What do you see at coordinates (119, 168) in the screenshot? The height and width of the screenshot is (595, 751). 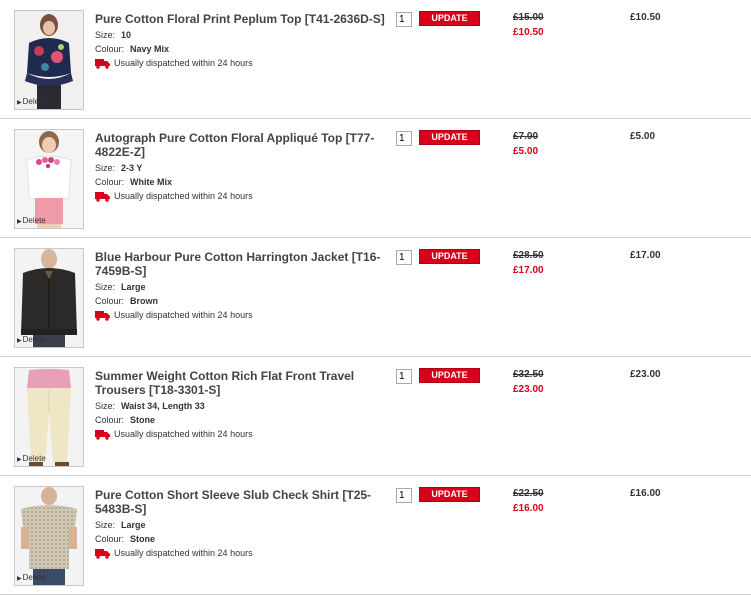 I see `size-row: Size: 2-3 Y` at bounding box center [119, 168].